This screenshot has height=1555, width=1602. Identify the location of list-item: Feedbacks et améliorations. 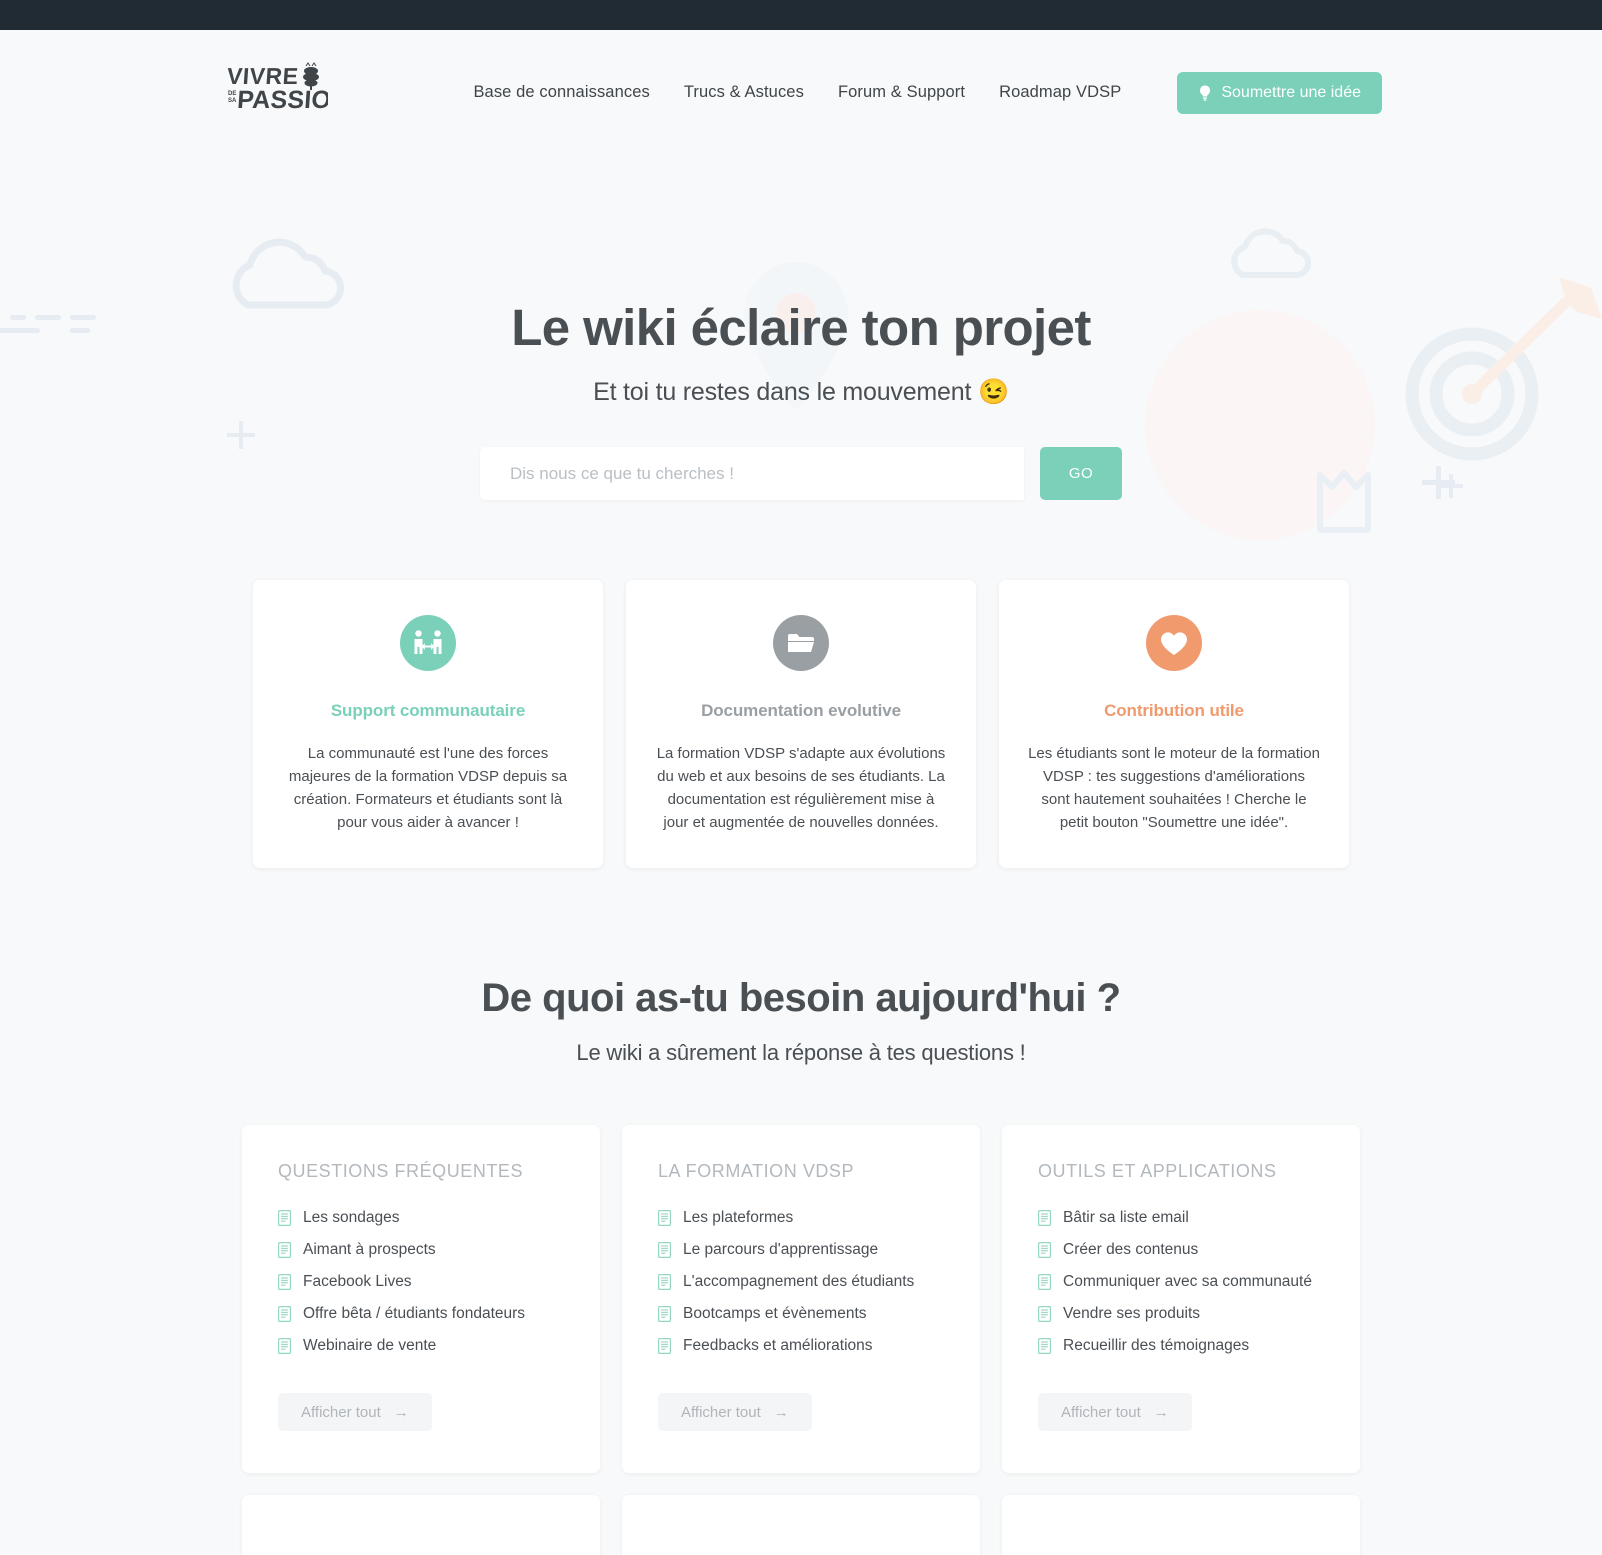
(801, 1346).